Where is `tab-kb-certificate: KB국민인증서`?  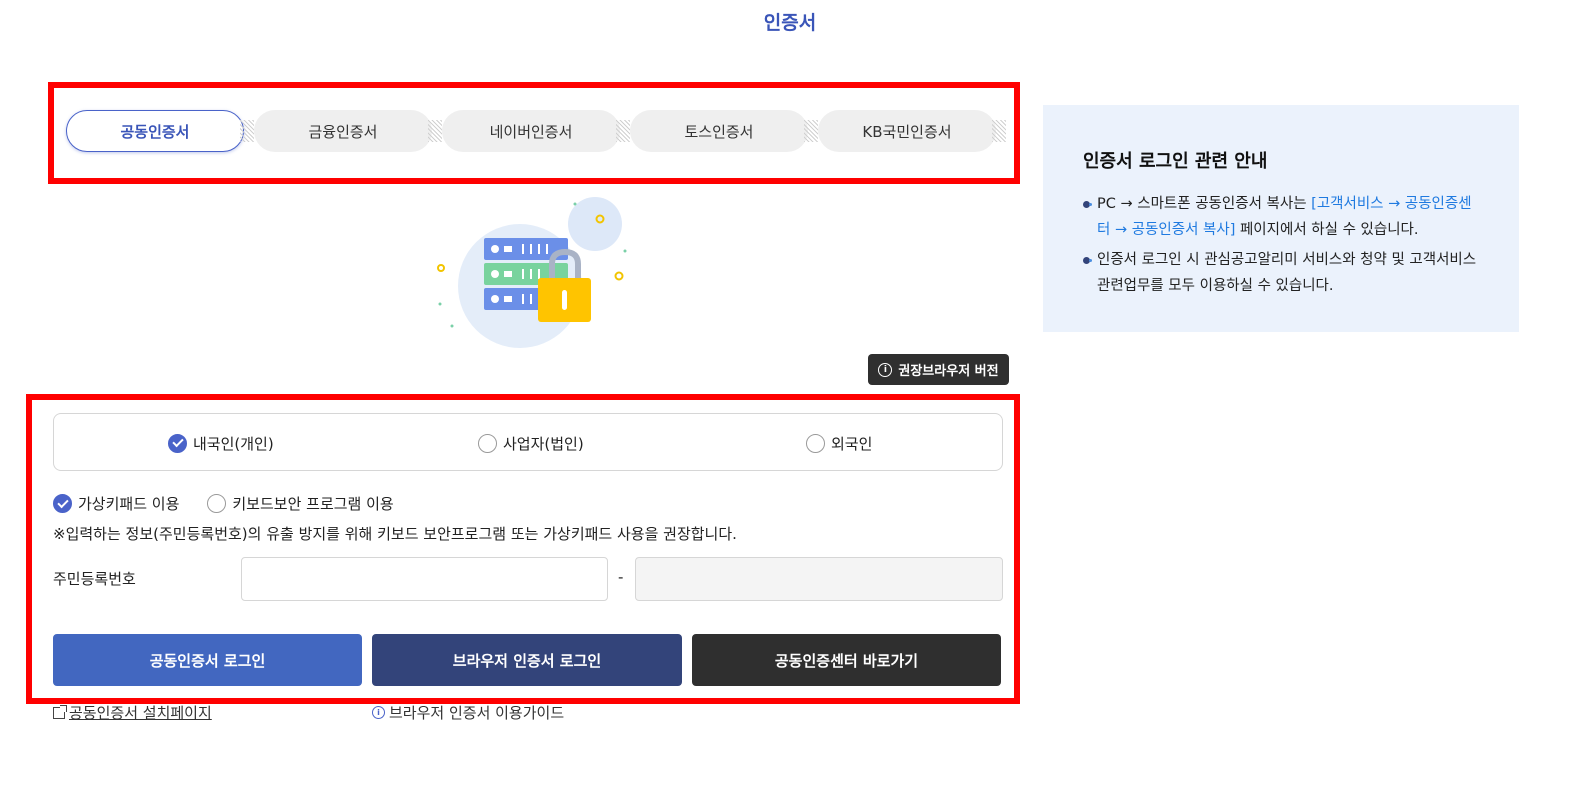
tab-kb-certificate: KB국민인증서 is located at coordinates (912, 131).